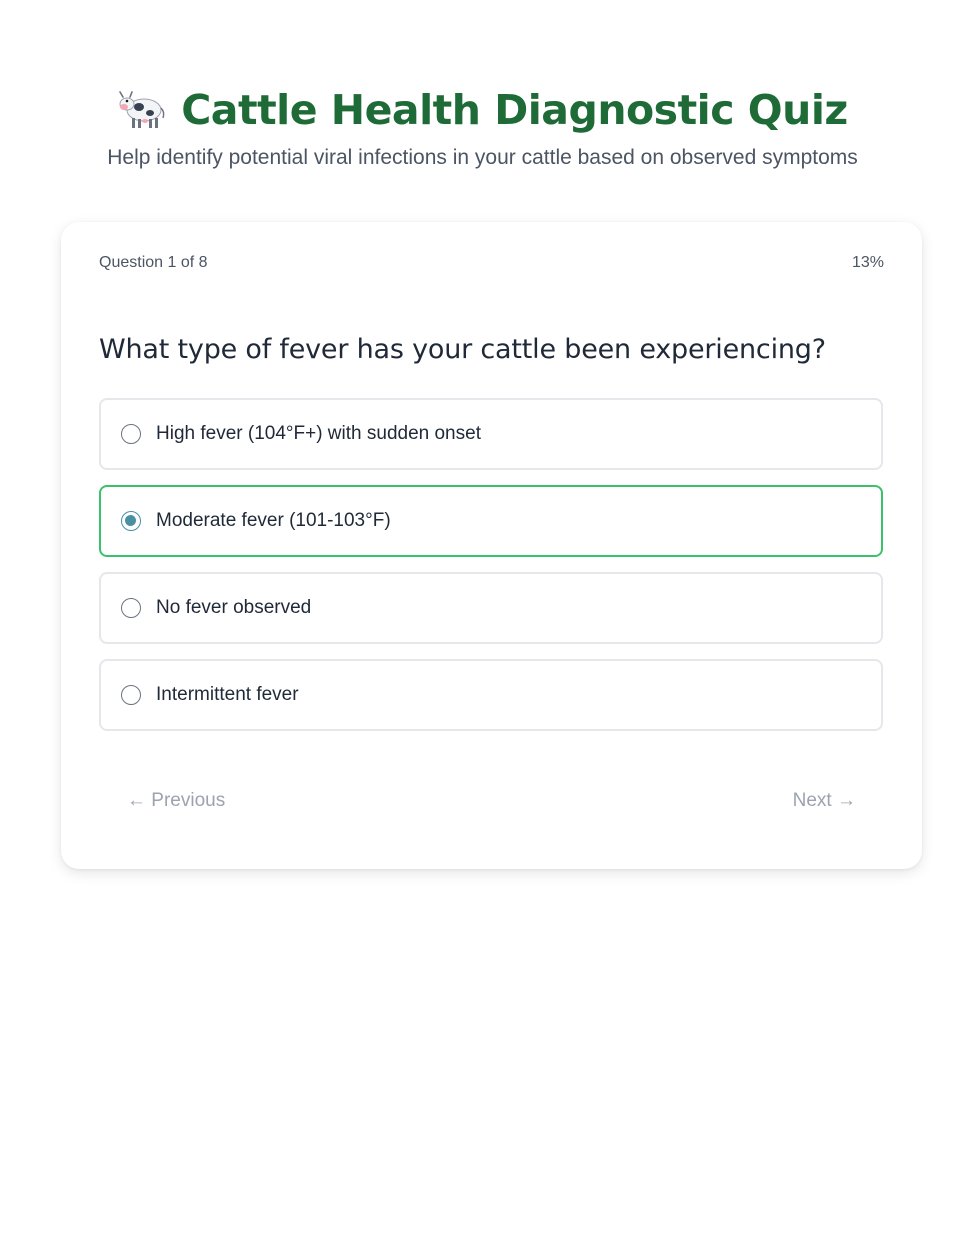  I want to click on next-button: Next →, so click(824, 801).